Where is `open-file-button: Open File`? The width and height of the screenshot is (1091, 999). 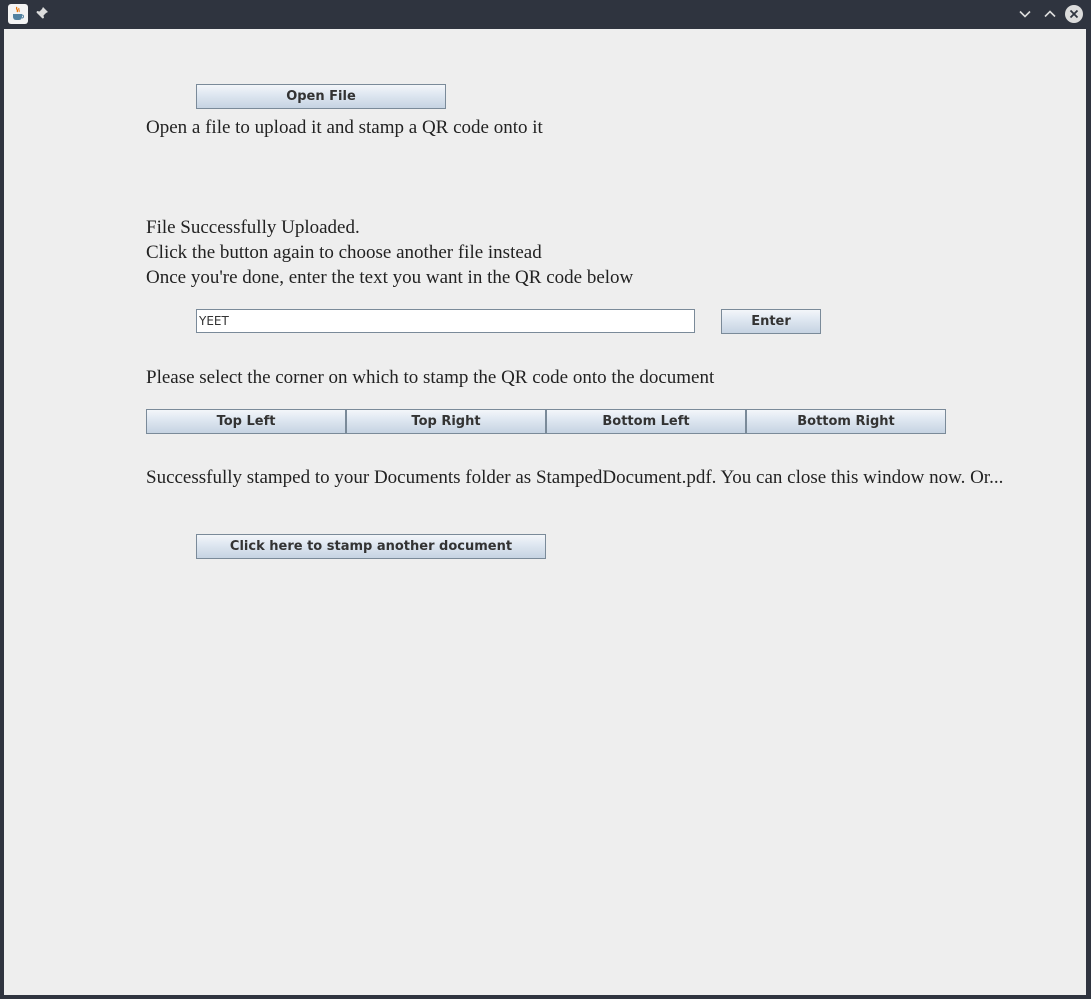
open-file-button: Open File is located at coordinates (321, 96).